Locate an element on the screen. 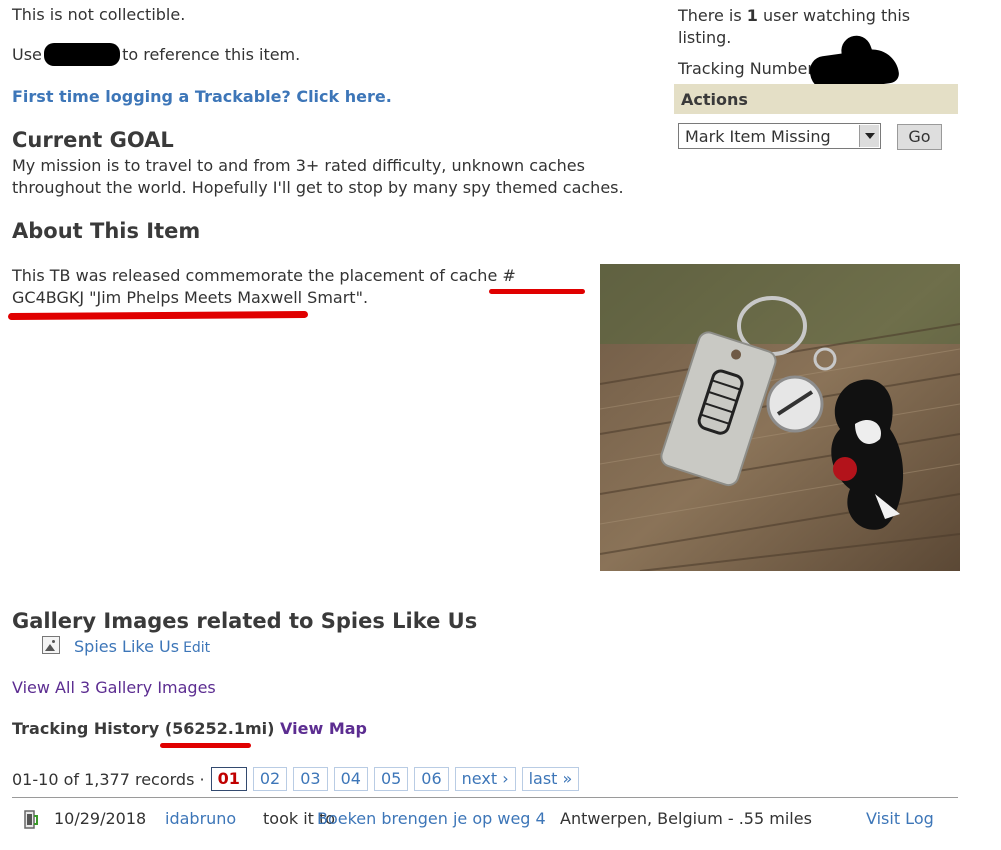 This screenshot has width=1001, height=850. goal-heading: Current GOAL is located at coordinates (93, 140).